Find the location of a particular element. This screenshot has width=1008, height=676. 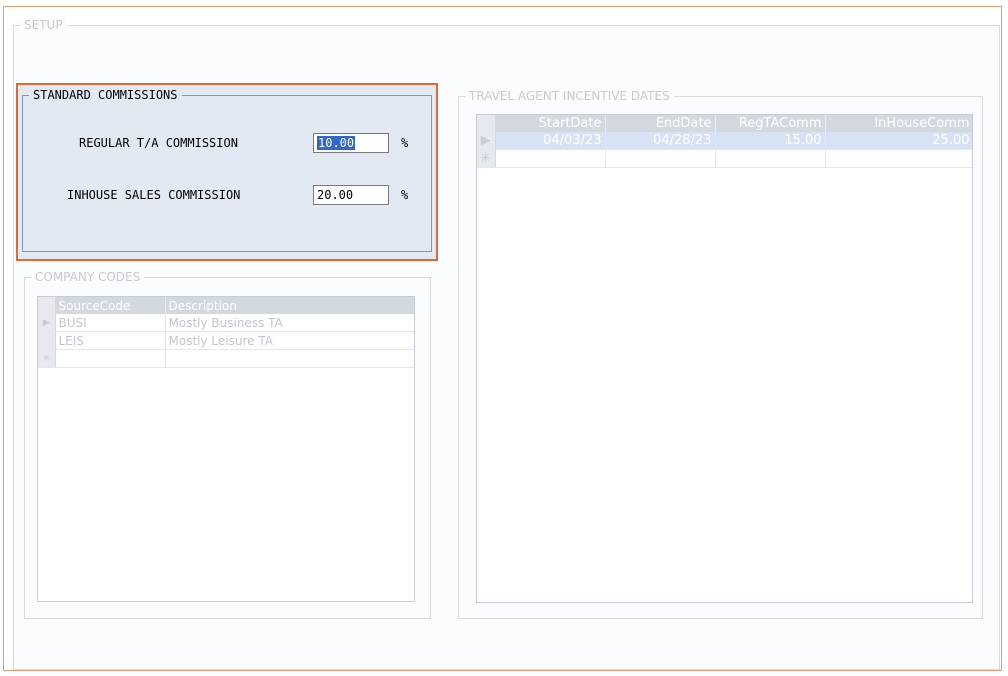

cell-description: Mostly Leisure TA is located at coordinates (289, 340).